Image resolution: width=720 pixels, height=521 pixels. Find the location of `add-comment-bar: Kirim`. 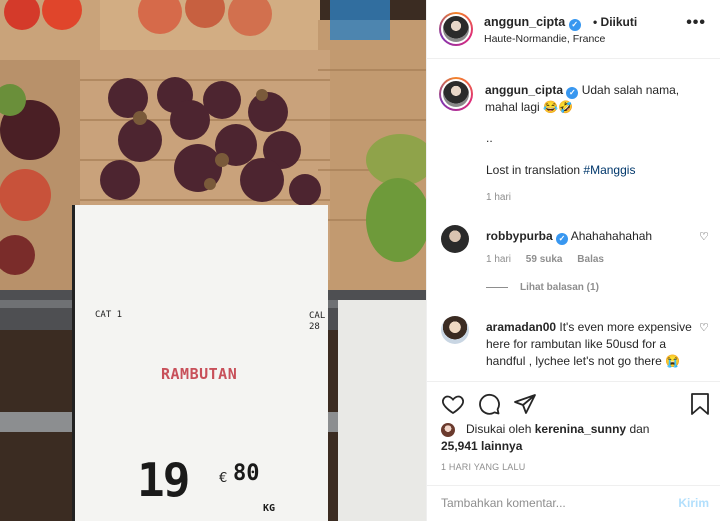

add-comment-bar: Kirim is located at coordinates (573, 503).